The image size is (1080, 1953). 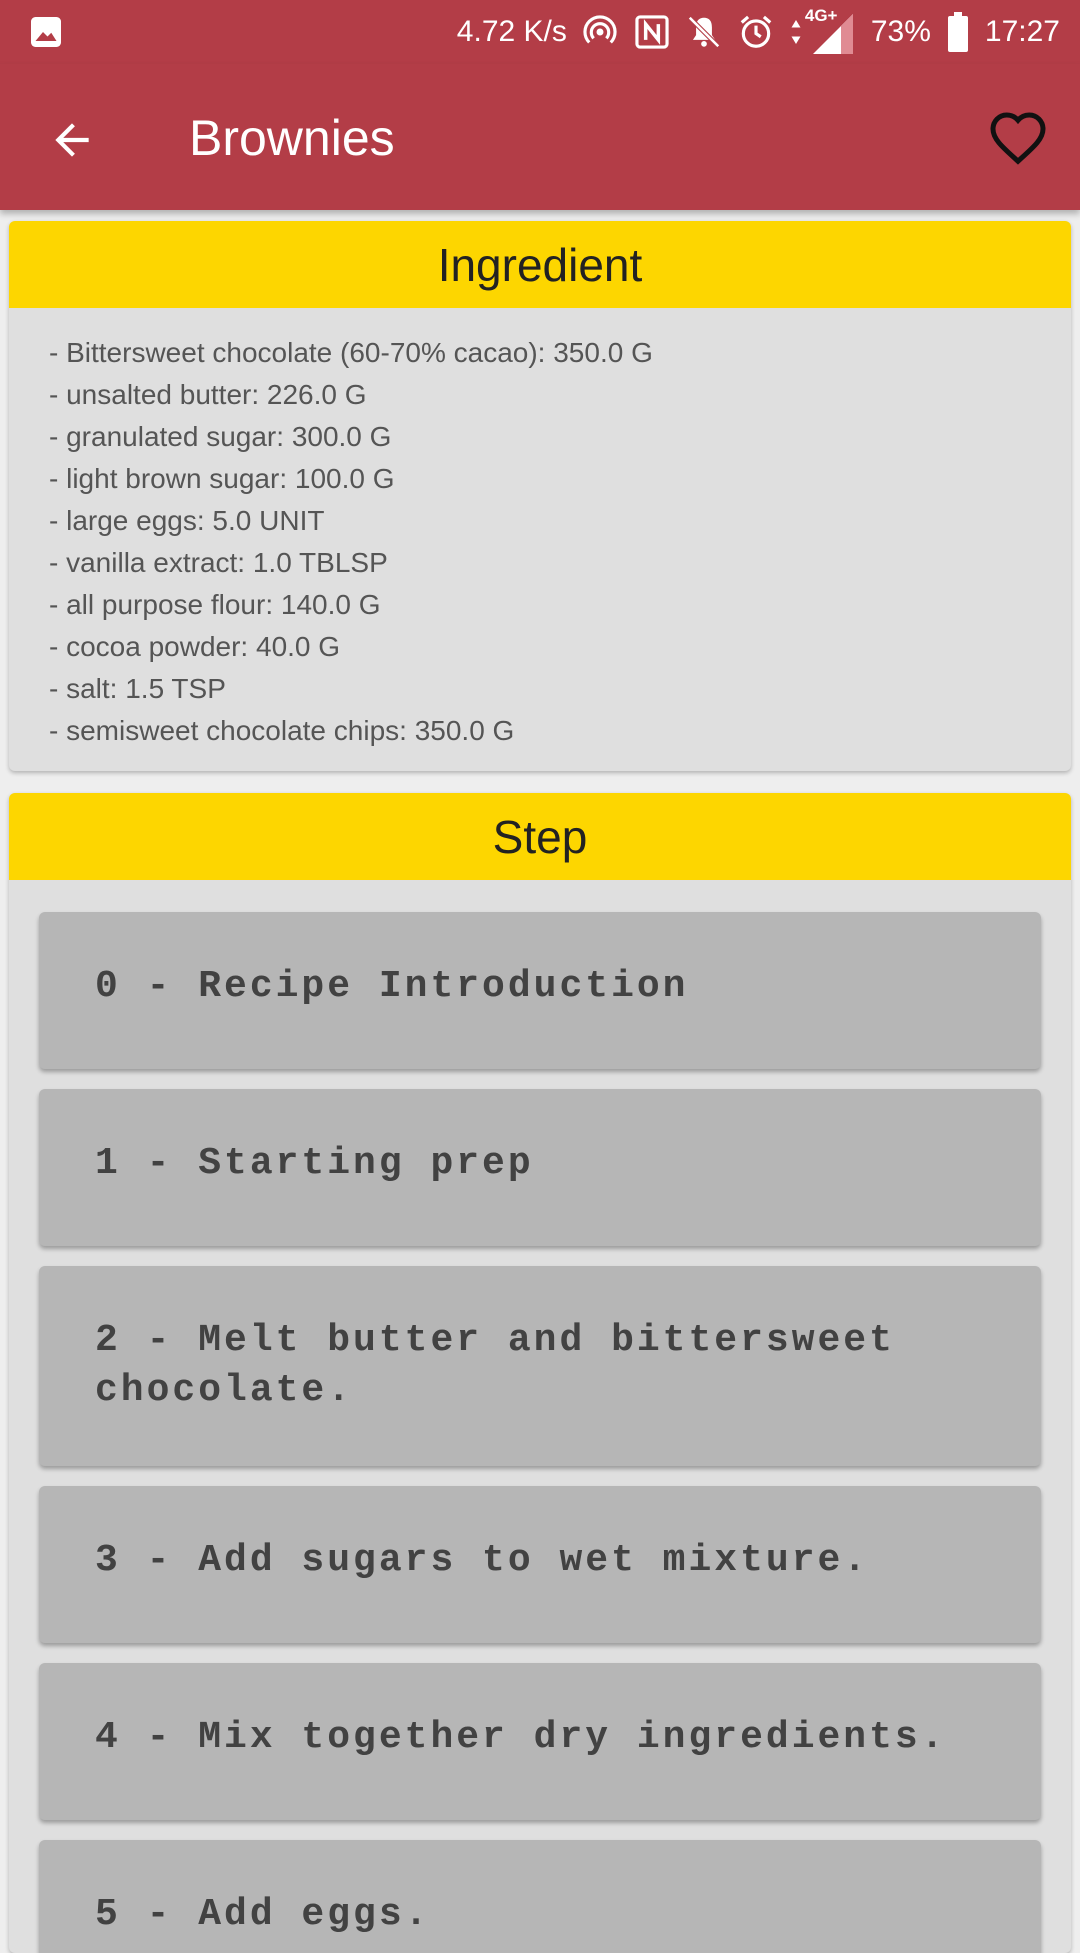 I want to click on favorite-button, so click(x=1018, y=140).